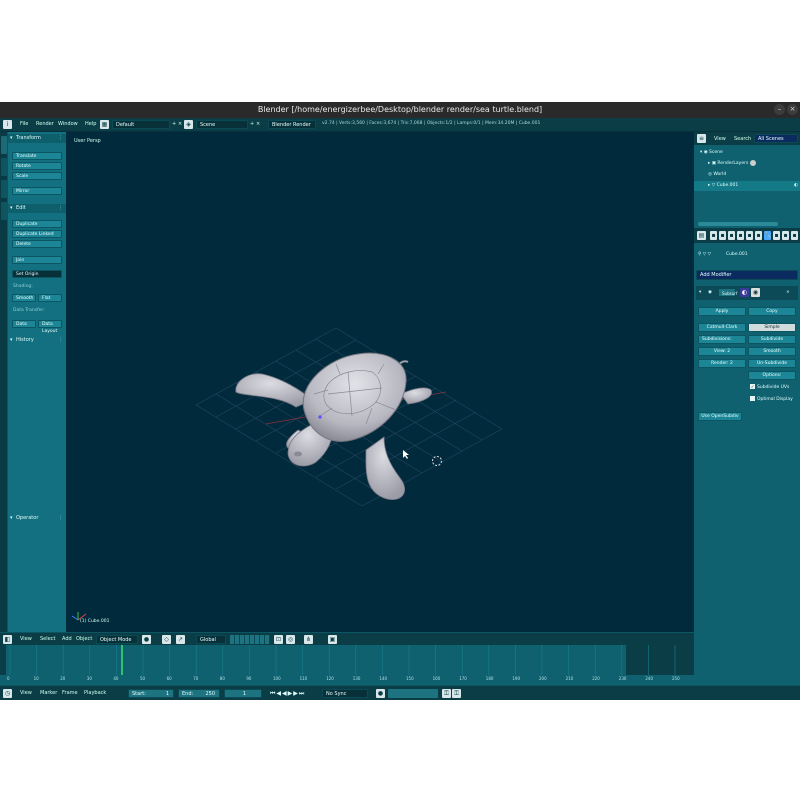 The width and height of the screenshot is (800, 800). Describe the element at coordinates (37, 260) in the screenshot. I see `join-button: Join` at that location.